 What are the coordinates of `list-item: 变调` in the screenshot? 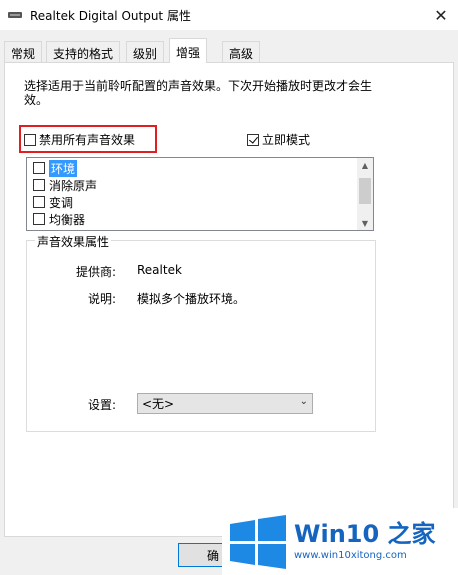 It's located at (53, 202).